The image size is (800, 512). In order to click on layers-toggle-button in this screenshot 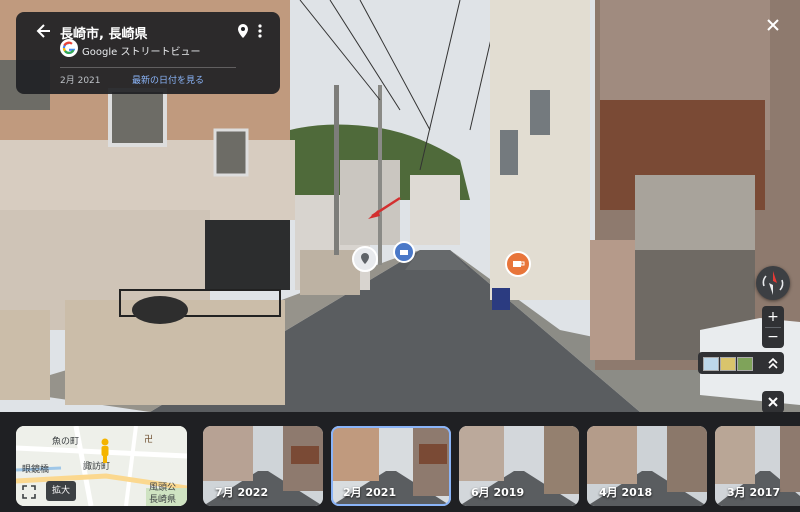, I will do `click(741, 363)`.